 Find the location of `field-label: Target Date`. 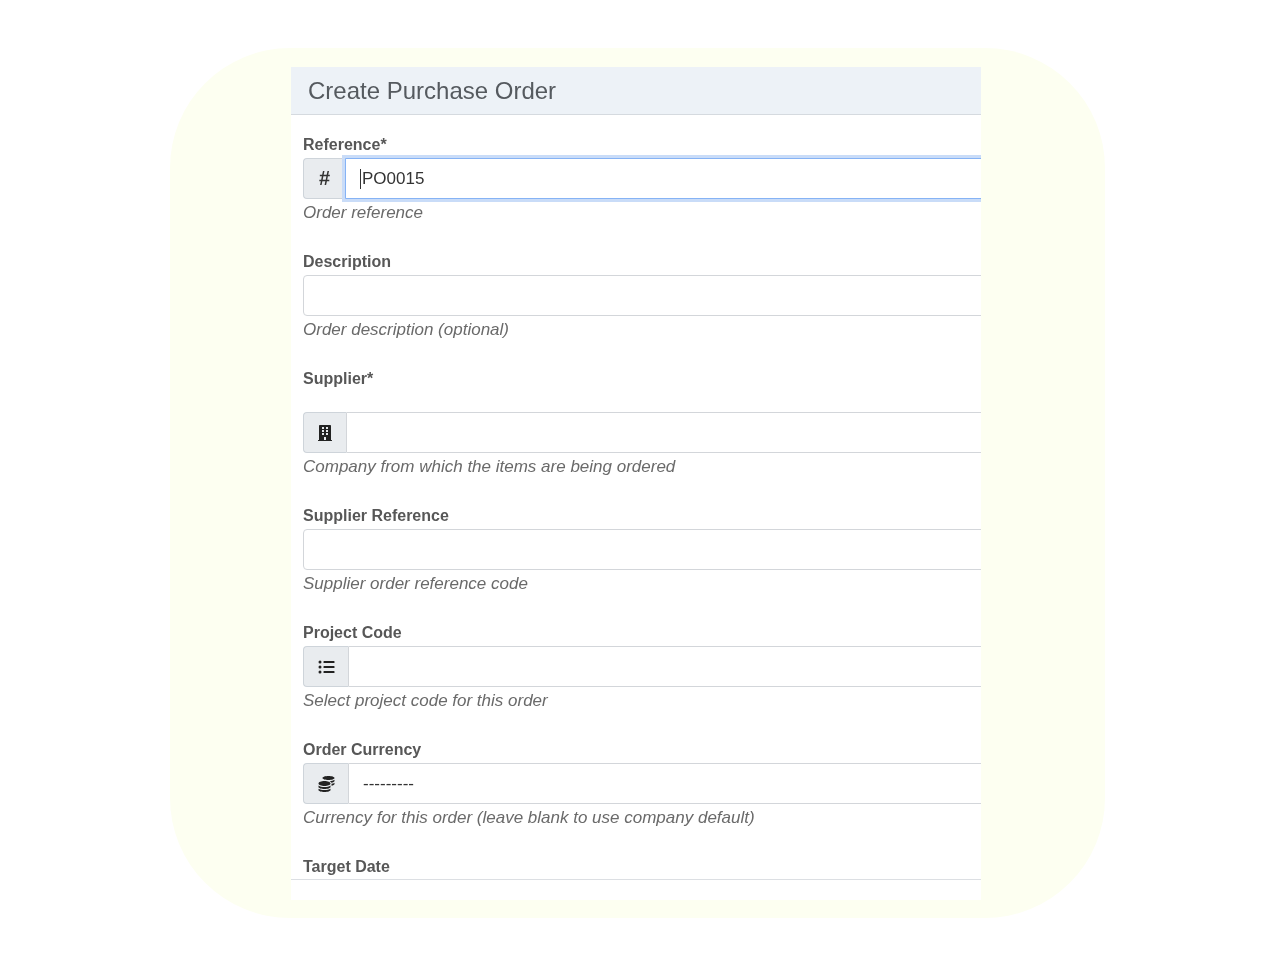

field-label: Target Date is located at coordinates (346, 867).